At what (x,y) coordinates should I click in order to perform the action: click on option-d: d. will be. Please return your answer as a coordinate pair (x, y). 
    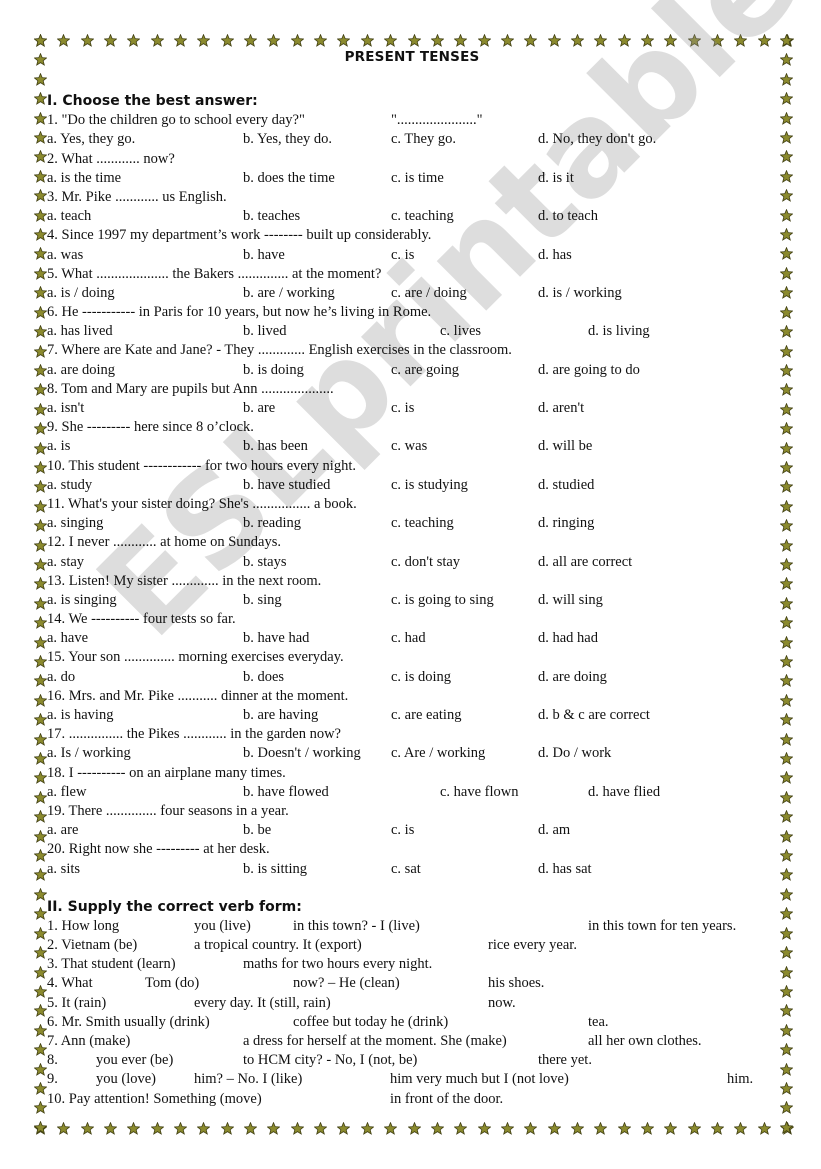
    Looking at the image, I should click on (565, 446).